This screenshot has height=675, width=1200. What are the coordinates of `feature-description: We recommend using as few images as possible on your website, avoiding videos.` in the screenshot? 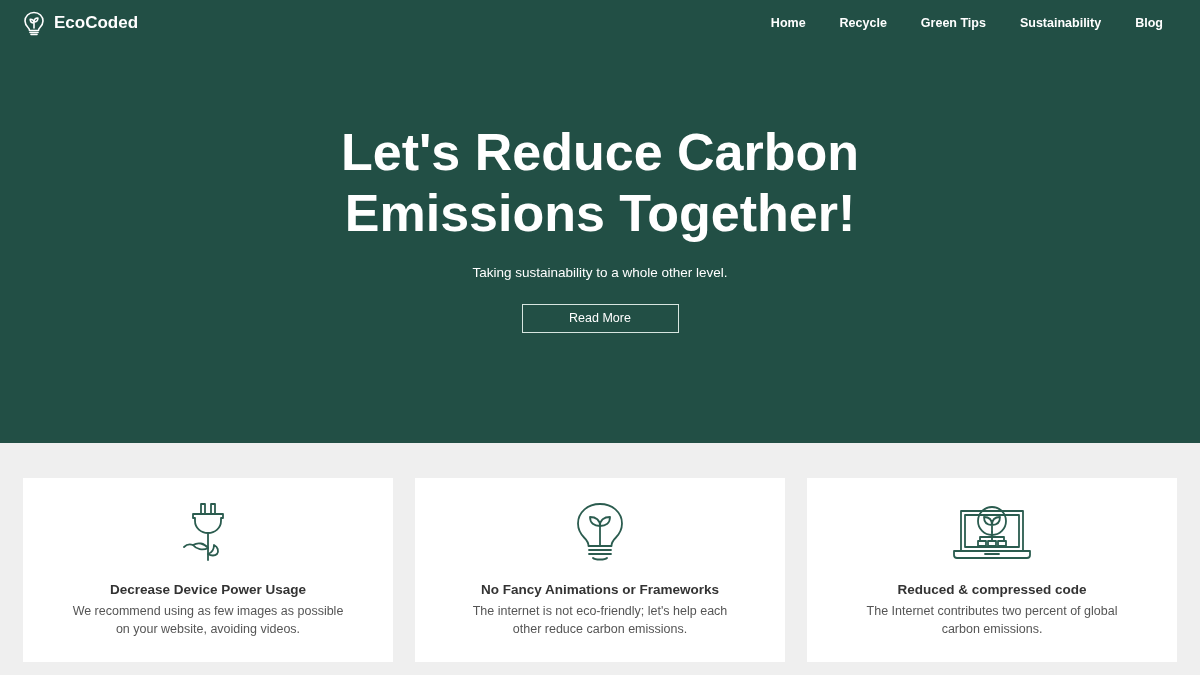 It's located at (208, 620).